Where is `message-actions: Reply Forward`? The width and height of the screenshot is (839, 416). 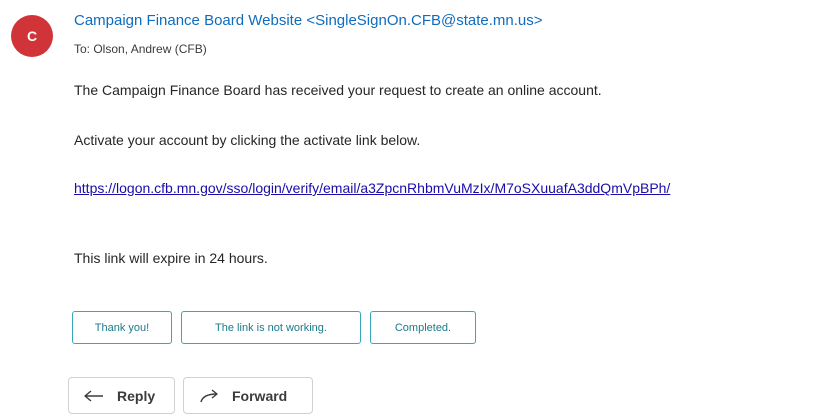 message-actions: Reply Forward is located at coordinates (190, 395).